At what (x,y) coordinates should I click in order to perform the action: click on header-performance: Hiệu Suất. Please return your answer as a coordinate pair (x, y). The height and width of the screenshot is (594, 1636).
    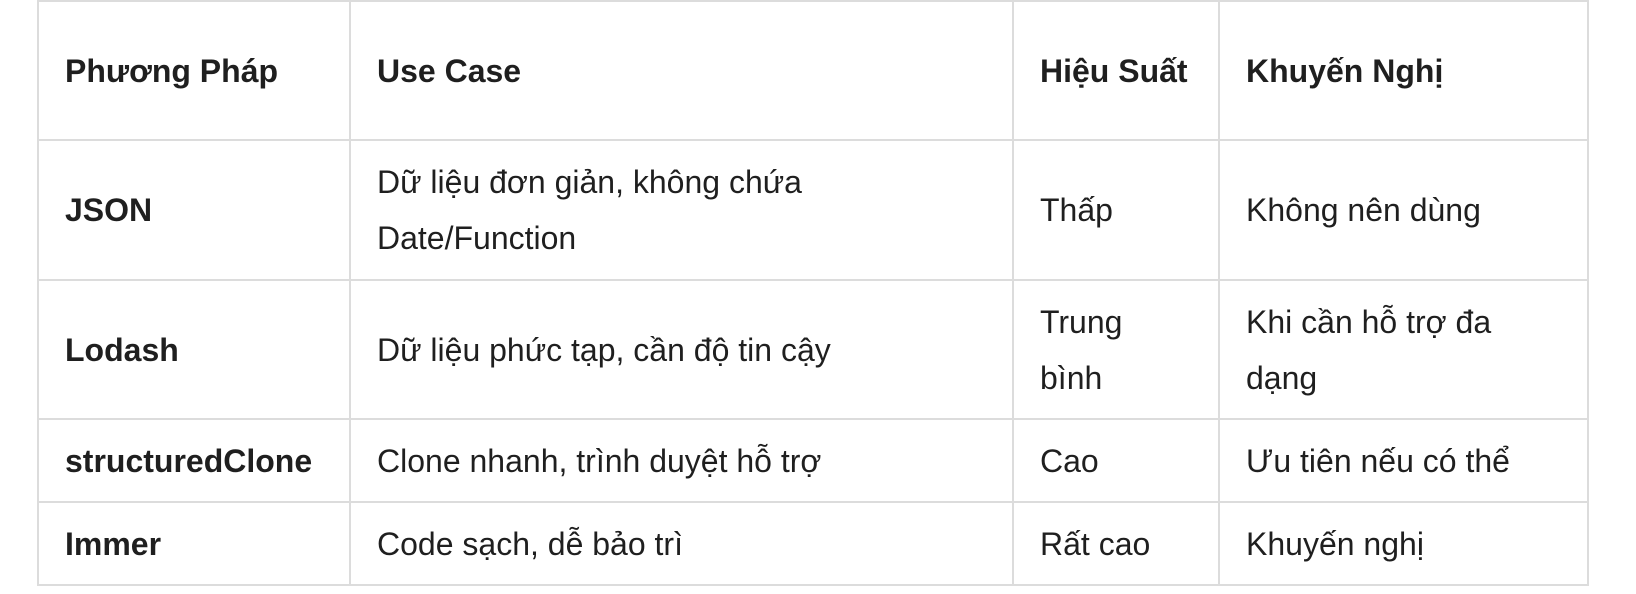
    Looking at the image, I should click on (1116, 70).